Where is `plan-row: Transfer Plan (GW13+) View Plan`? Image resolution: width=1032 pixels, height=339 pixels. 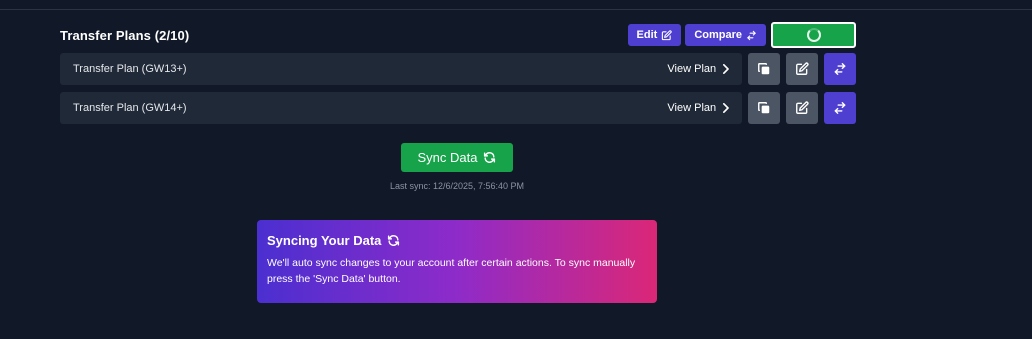 plan-row: Transfer Plan (GW13+) View Plan is located at coordinates (458, 69).